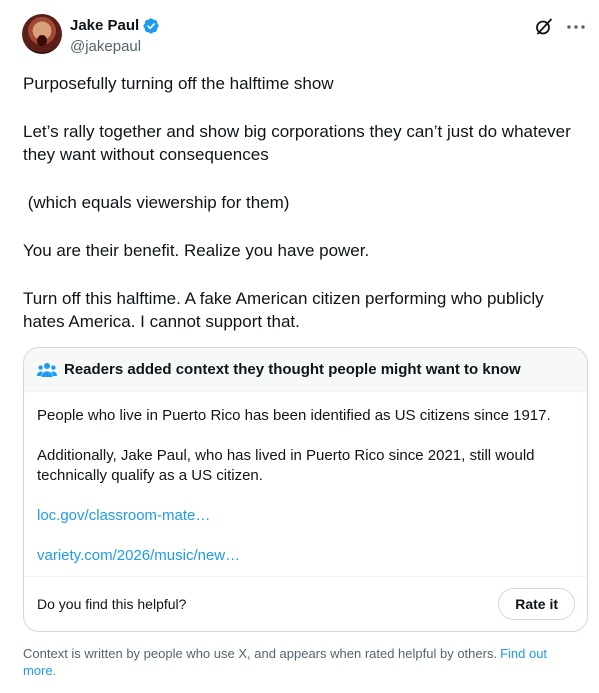 This screenshot has width=599, height=693. I want to click on verified-badge-icon, so click(151, 26).